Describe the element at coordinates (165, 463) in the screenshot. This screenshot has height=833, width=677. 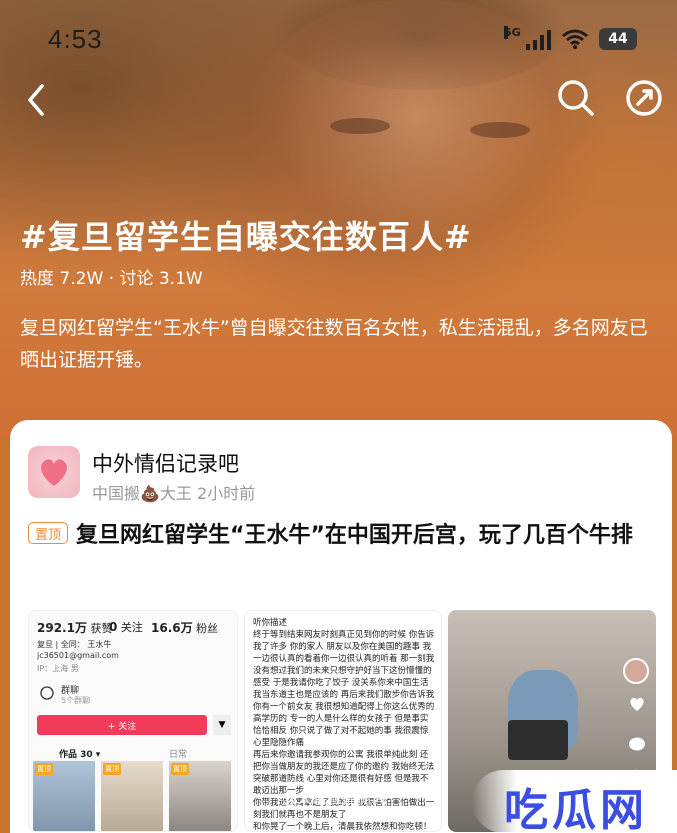
I see `group-name: 中外情侣记录吧` at that location.